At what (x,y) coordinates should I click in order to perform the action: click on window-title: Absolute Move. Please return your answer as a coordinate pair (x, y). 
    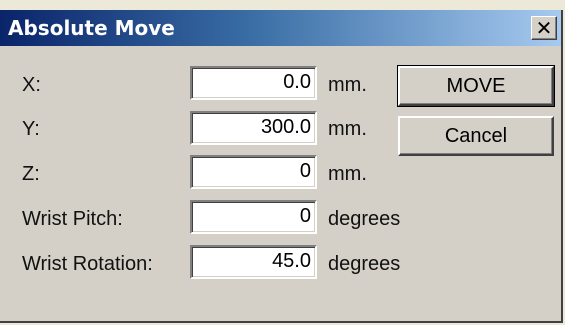
    Looking at the image, I should click on (91, 28).